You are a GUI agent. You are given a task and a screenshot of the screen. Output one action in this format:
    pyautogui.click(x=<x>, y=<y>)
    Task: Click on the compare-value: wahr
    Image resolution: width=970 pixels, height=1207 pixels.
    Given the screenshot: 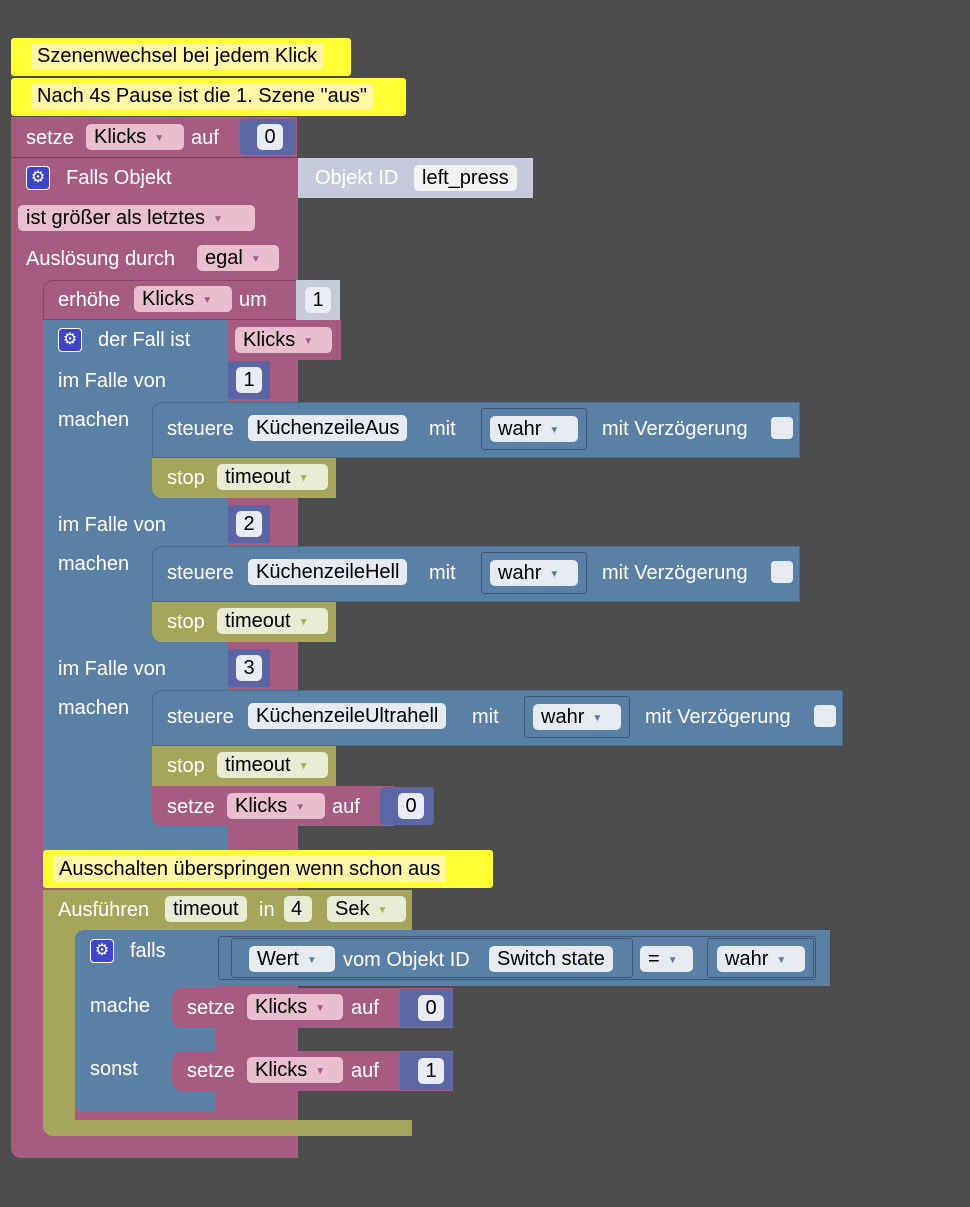 What is the action you would take?
    pyautogui.click(x=747, y=959)
    